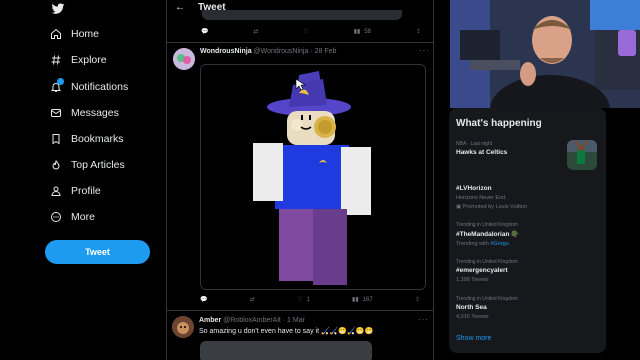 The image size is (640, 360). I want to click on previous-tweet-media, so click(302, 15).